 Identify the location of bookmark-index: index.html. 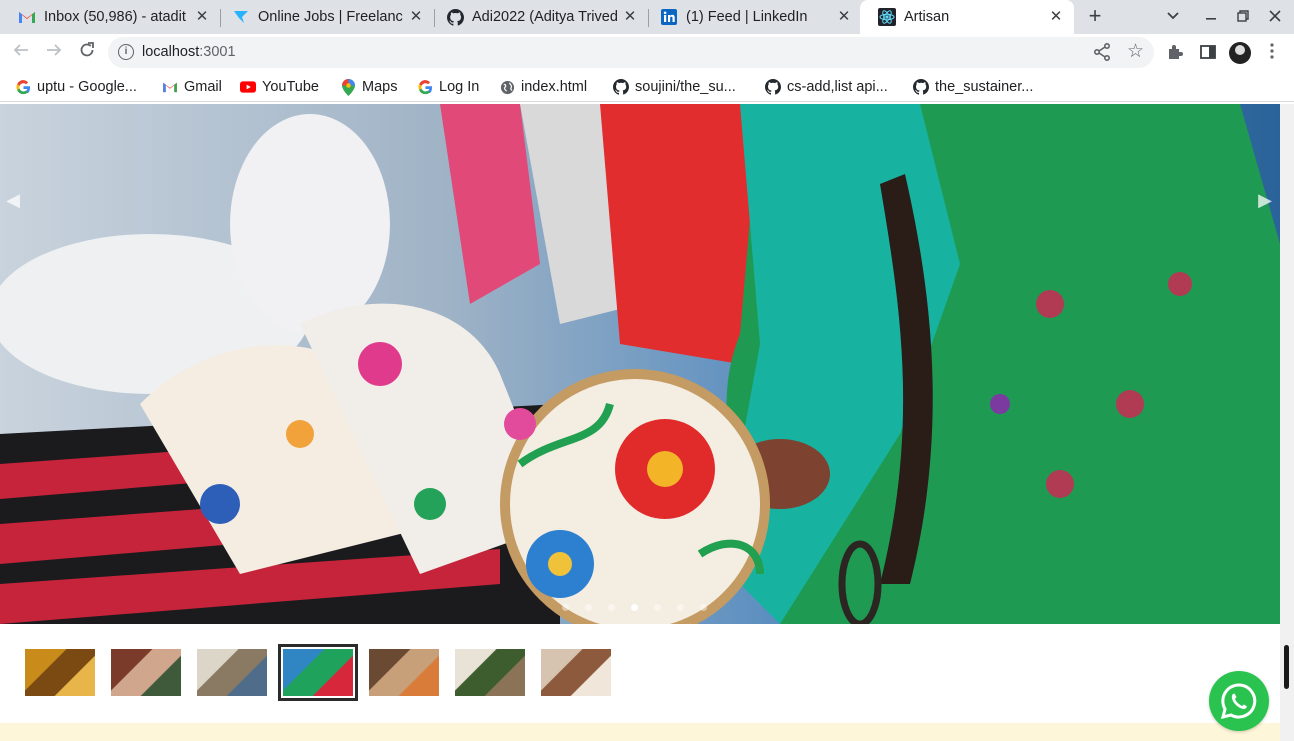
(543, 87).